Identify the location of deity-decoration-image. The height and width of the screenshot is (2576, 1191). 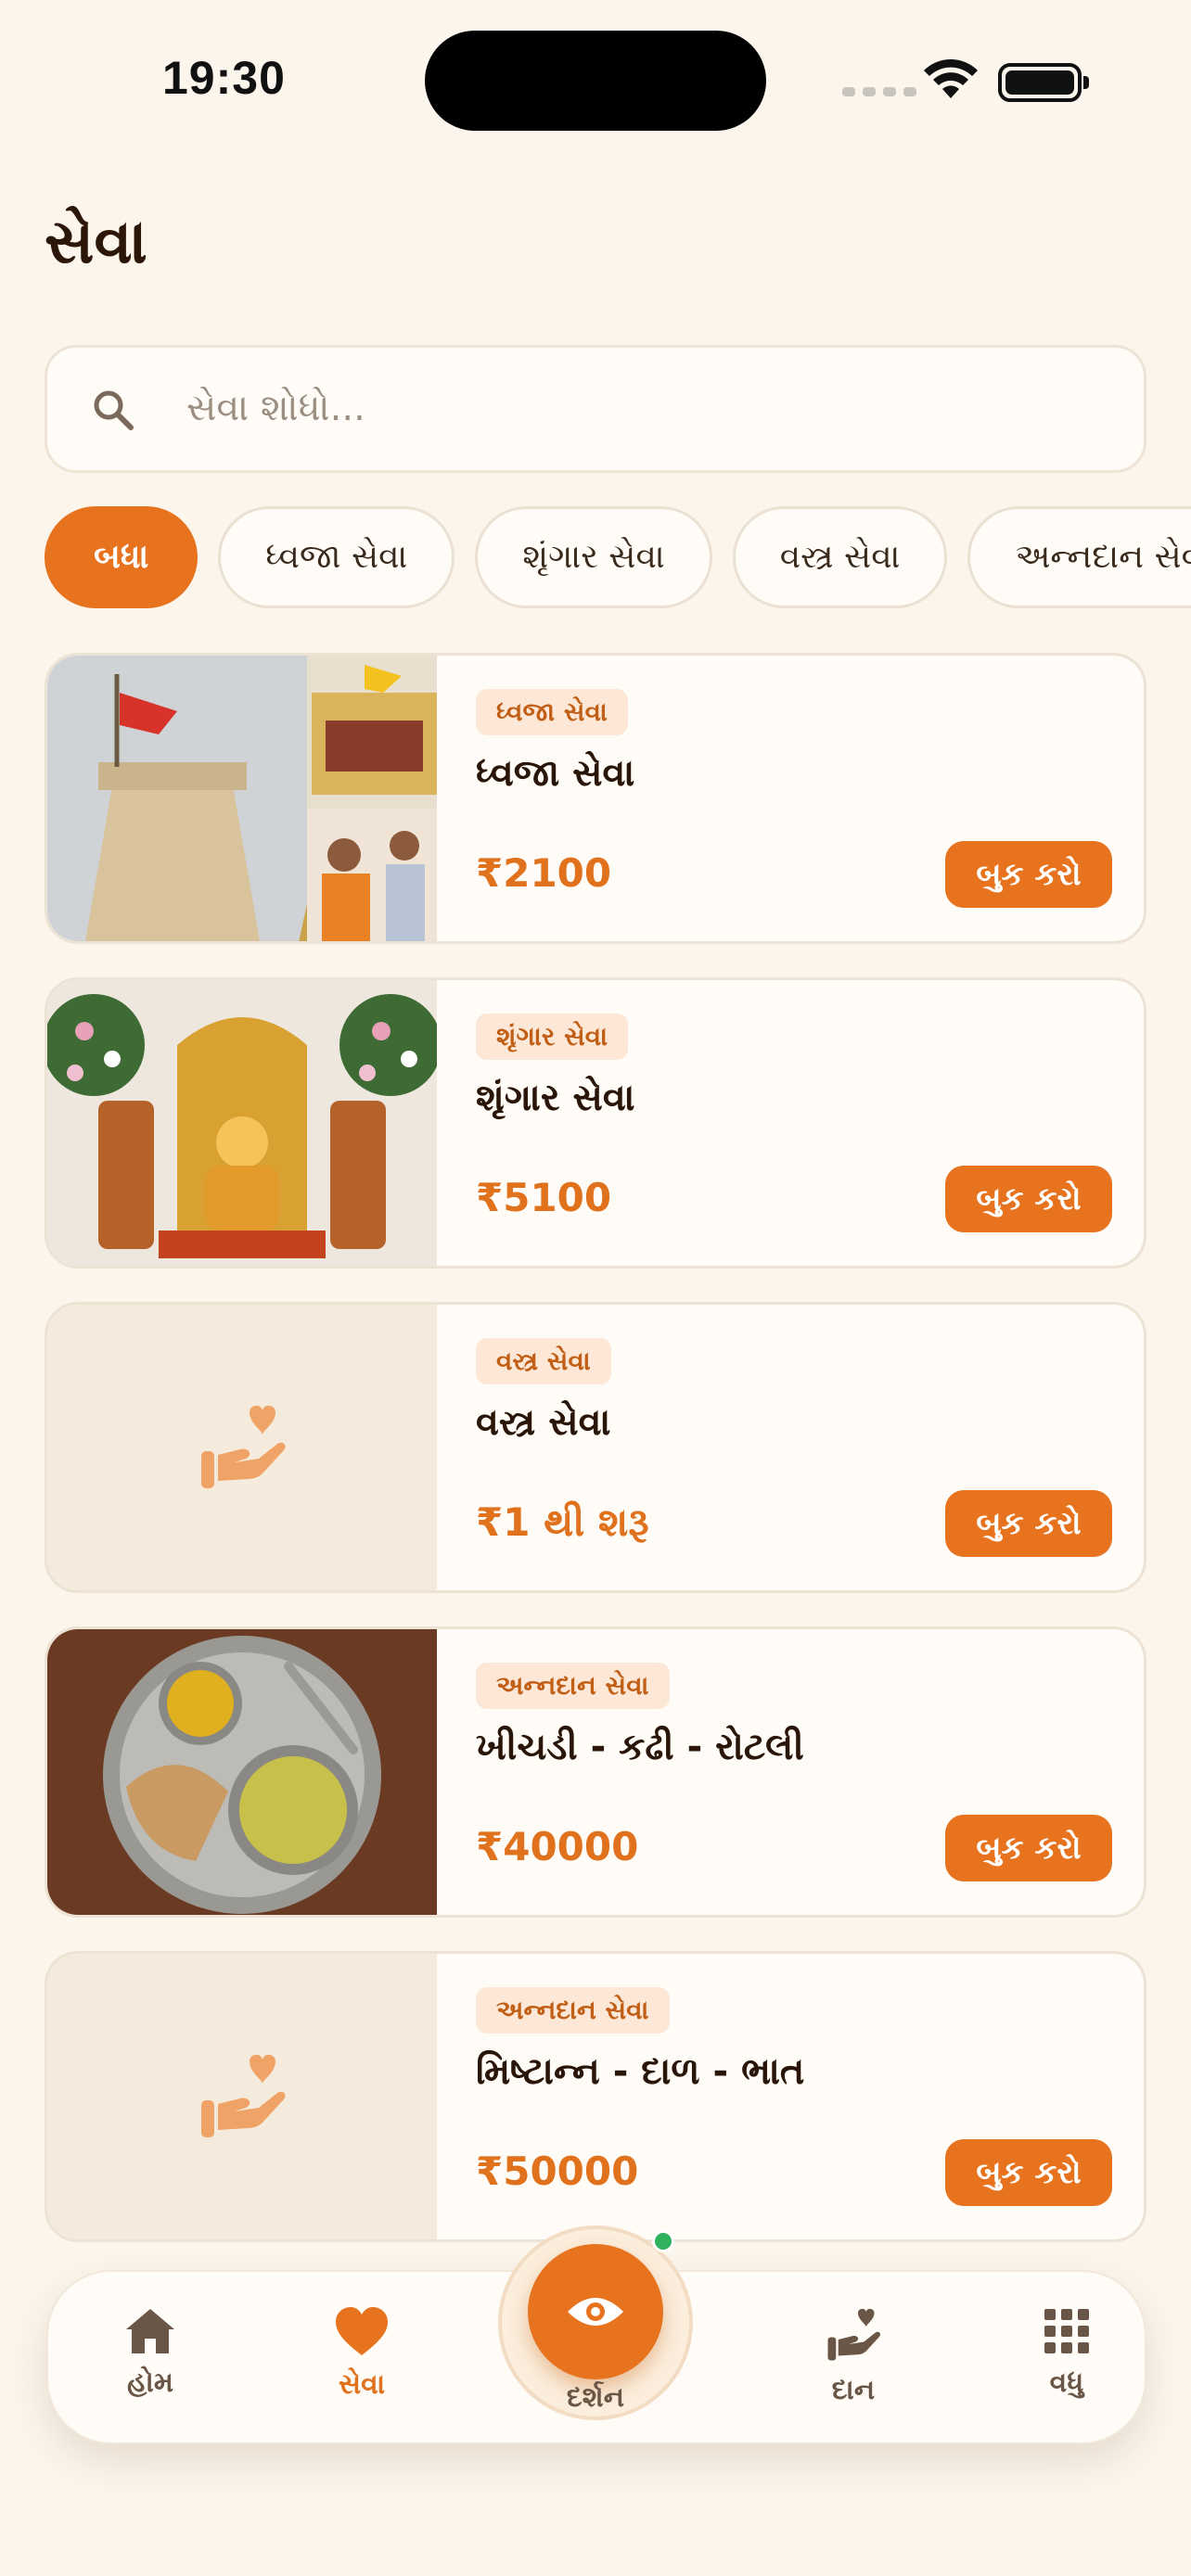
(242, 1123).